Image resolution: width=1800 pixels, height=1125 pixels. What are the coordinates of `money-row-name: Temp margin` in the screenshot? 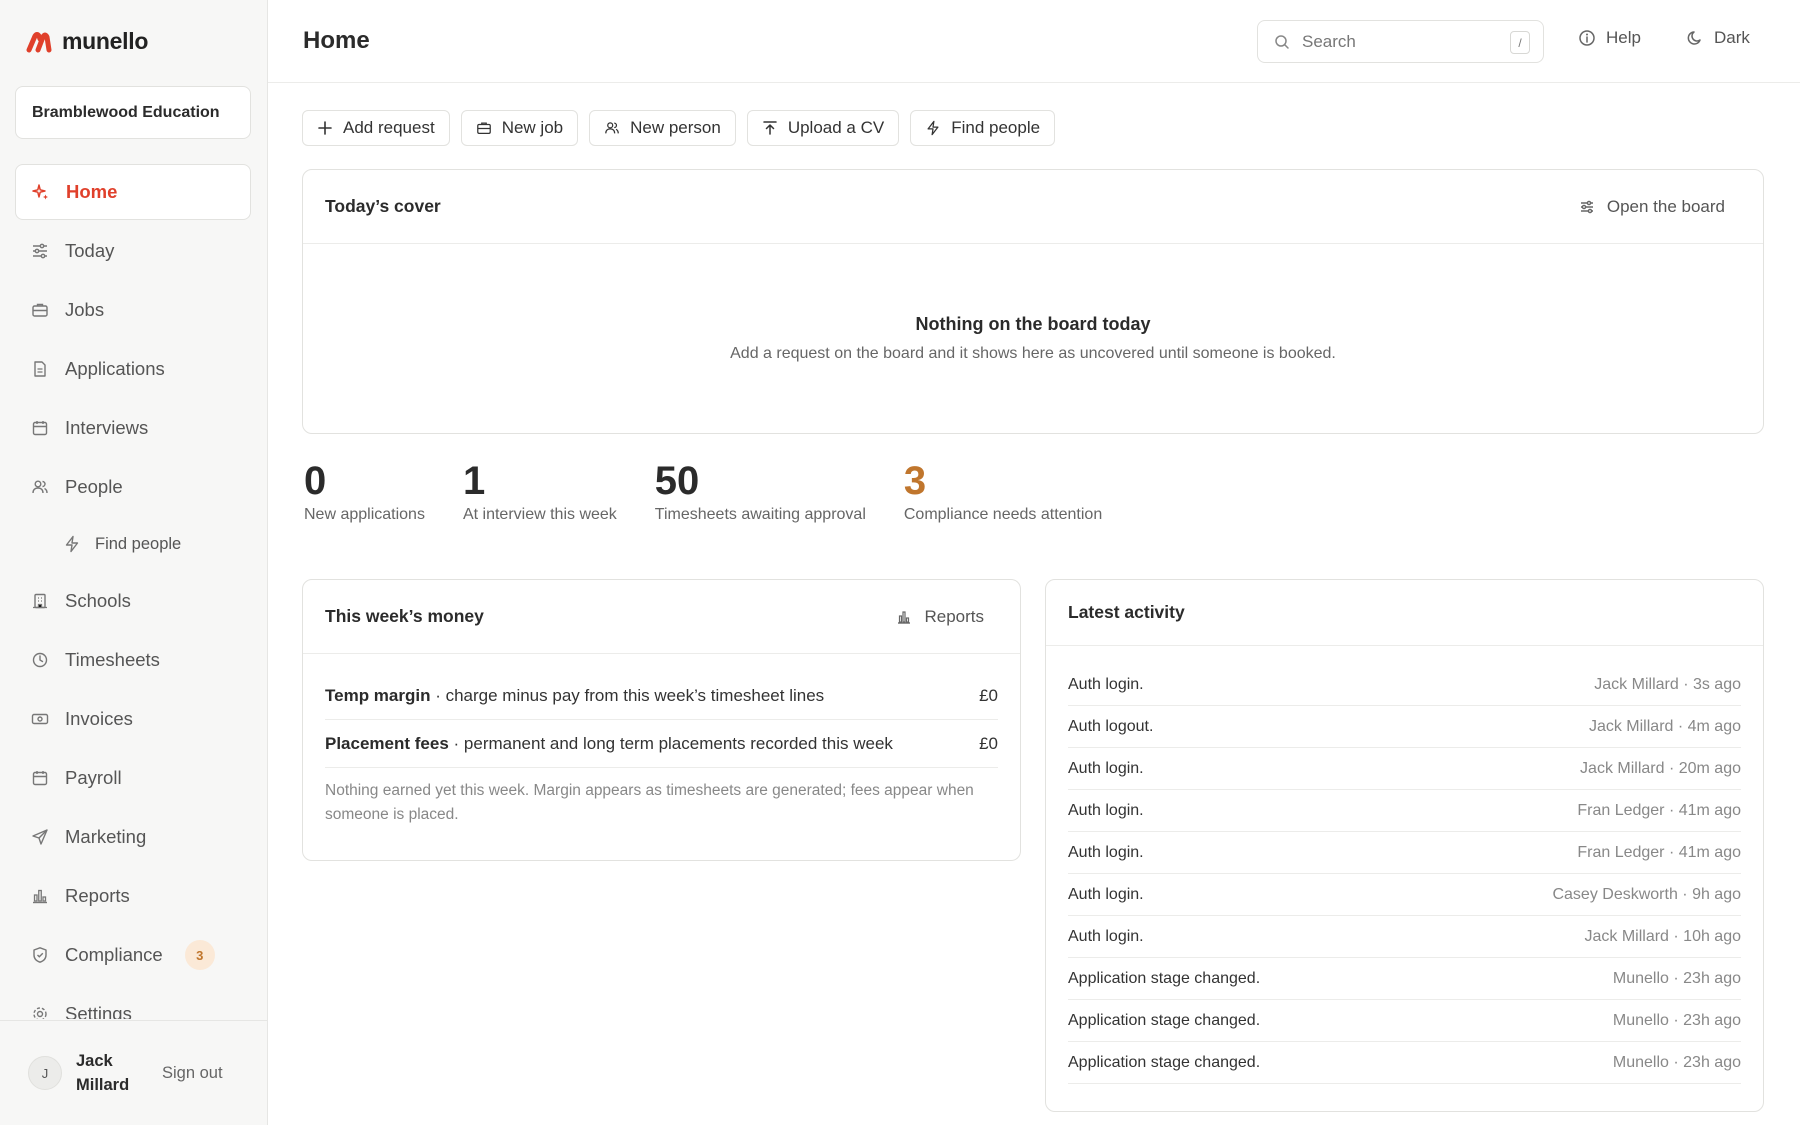 It's located at (378, 695).